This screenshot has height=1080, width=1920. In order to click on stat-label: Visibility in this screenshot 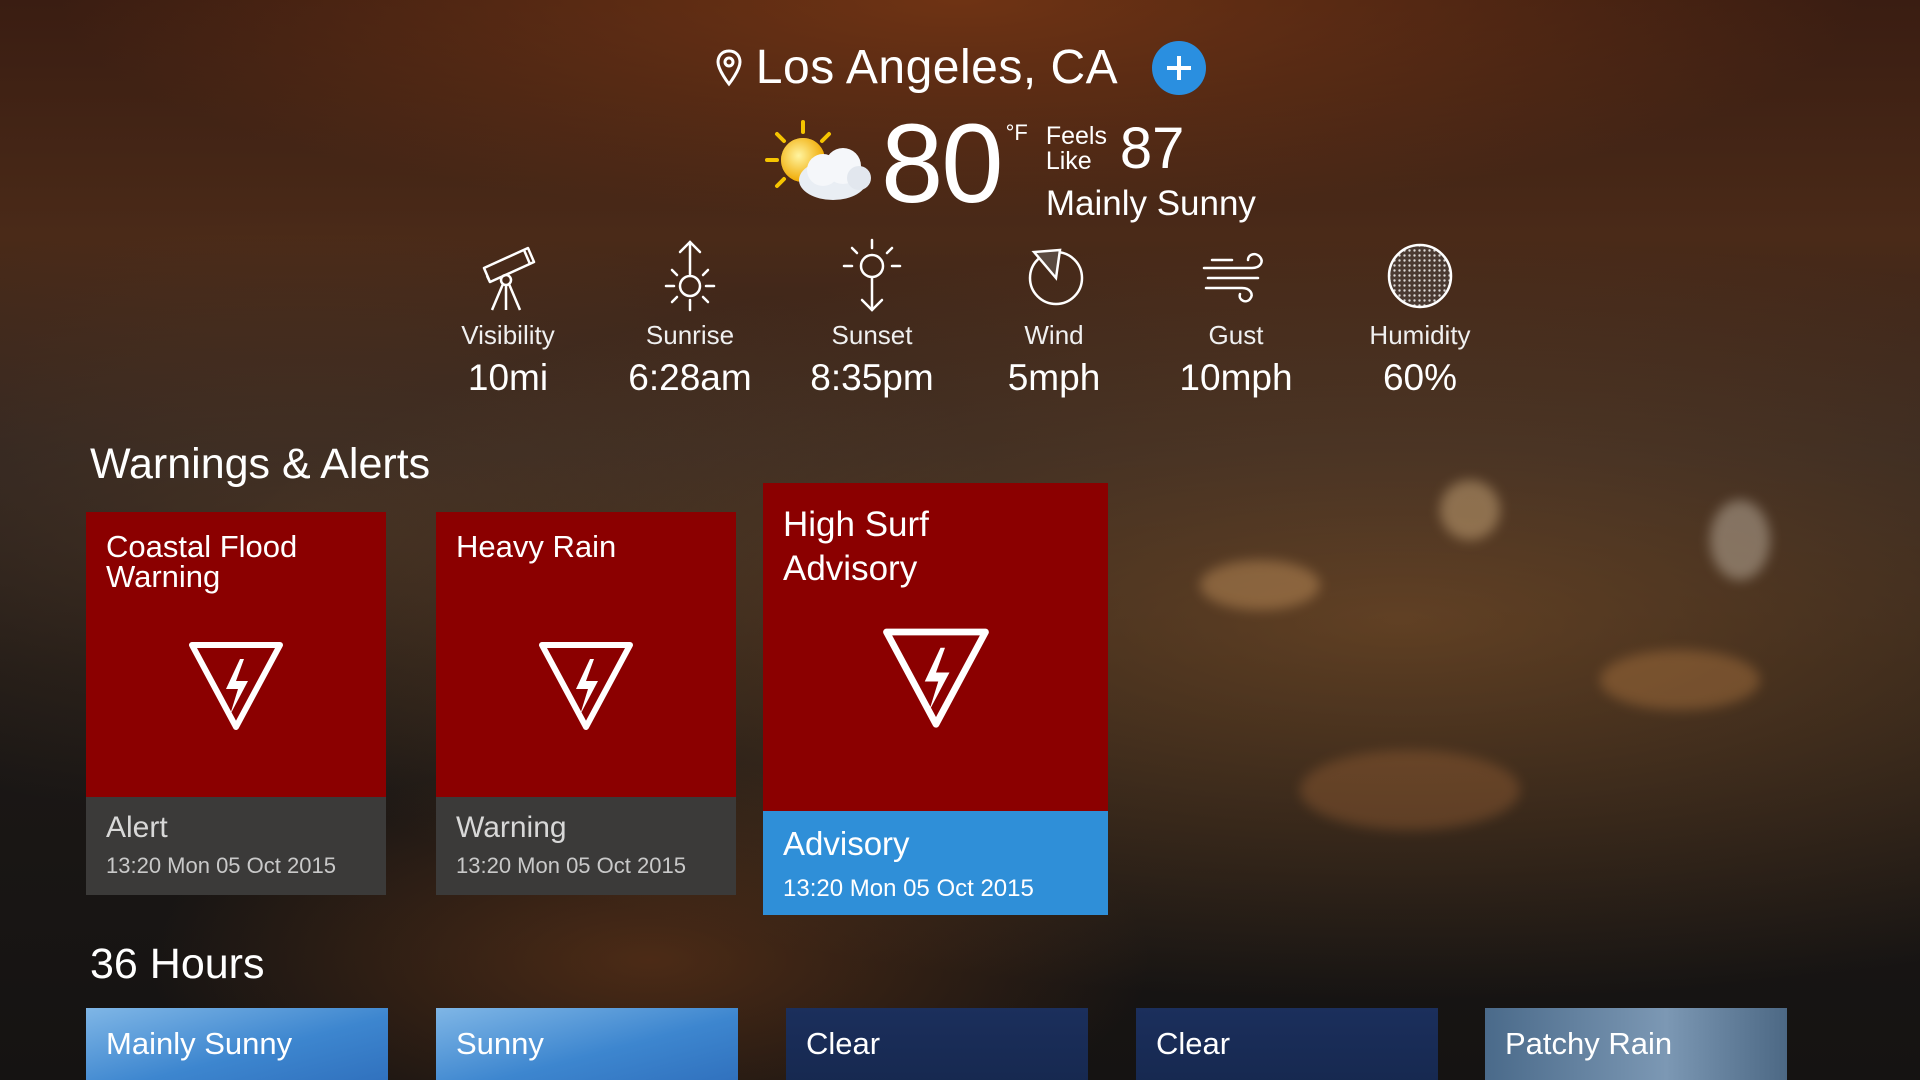, I will do `click(508, 335)`.